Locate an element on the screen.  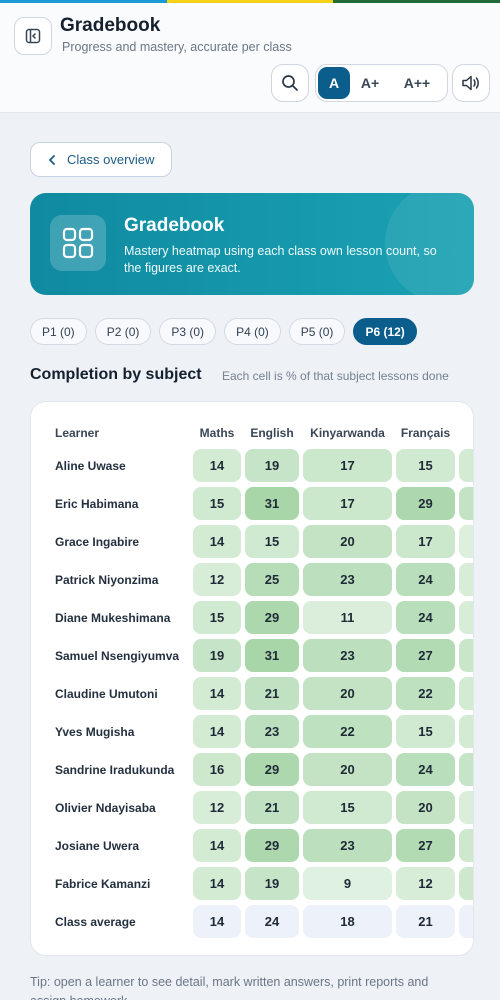
learner-name: Fabrice Kamanzi is located at coordinates (102, 884).